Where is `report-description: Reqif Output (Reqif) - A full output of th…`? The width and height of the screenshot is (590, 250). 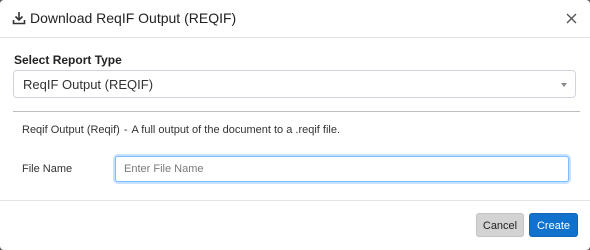
report-description: Reqif Output (Reqif) - A full output of th… is located at coordinates (181, 130).